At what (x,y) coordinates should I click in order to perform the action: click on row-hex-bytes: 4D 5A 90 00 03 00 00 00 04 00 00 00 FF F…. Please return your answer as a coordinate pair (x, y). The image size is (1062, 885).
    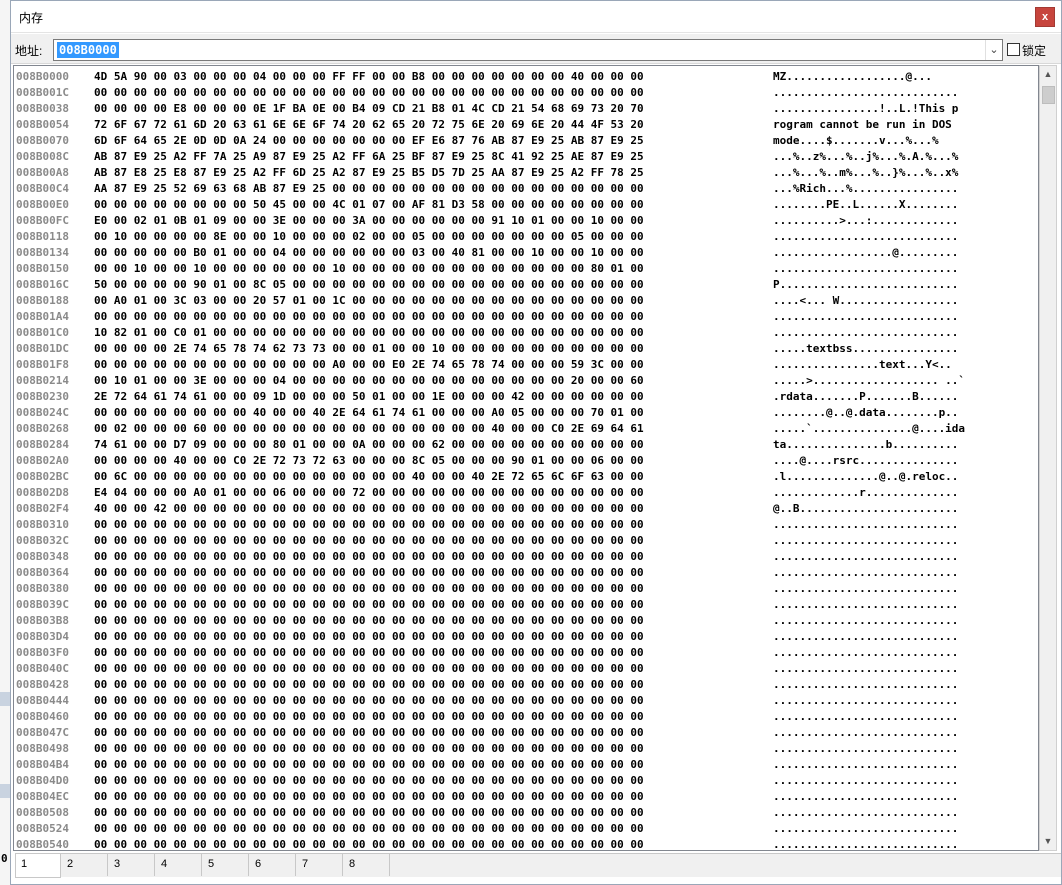
    Looking at the image, I should click on (369, 77).